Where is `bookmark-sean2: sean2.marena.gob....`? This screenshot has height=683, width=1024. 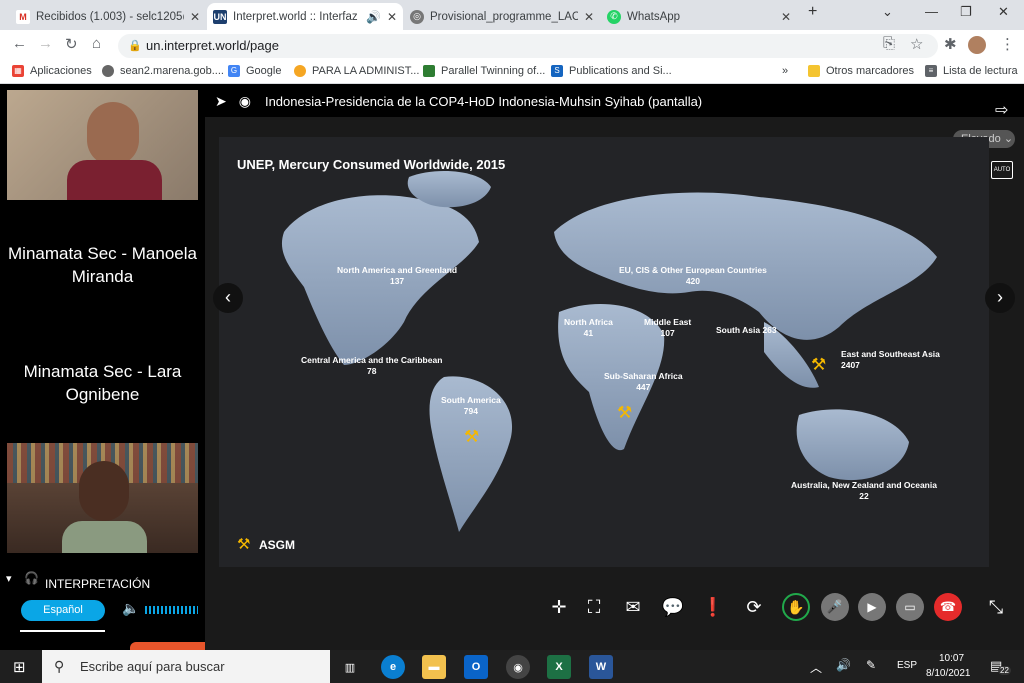 bookmark-sean2: sean2.marena.gob.... is located at coordinates (163, 71).